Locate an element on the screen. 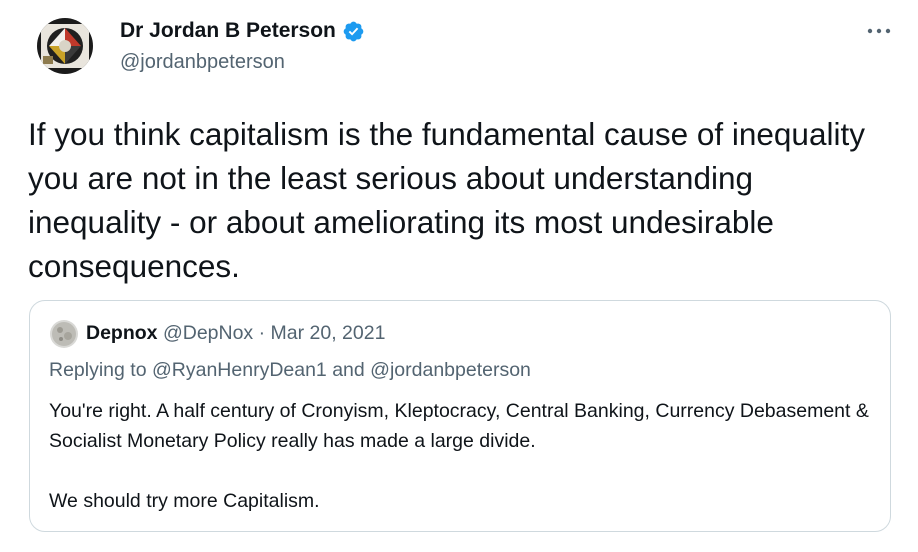 This screenshot has width=918, height=552. author-name-label: Dr Jordan B Peterson is located at coordinates (228, 30).